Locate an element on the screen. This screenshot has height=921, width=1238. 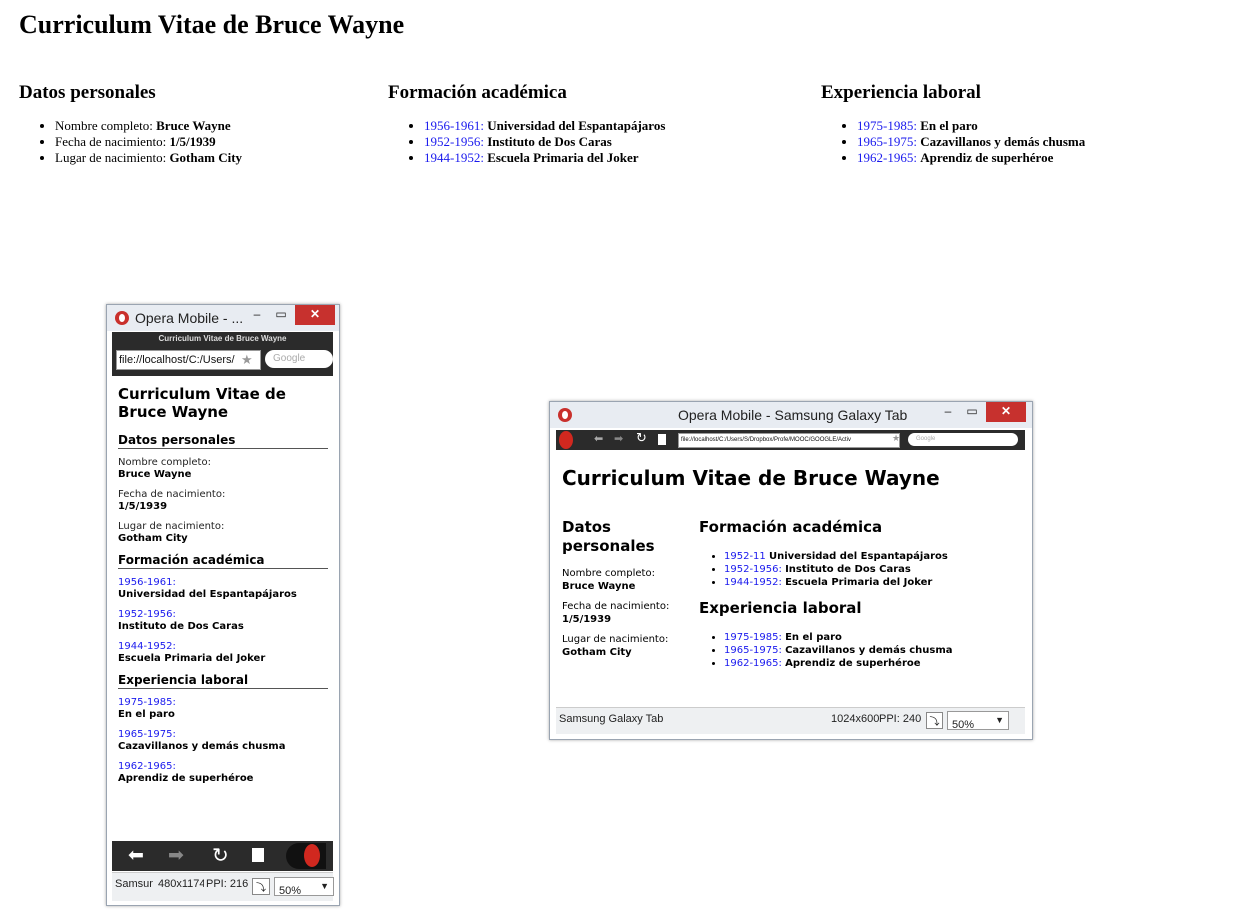
url-text: file://localhost/C:/Users/ is located at coordinates (177, 360).